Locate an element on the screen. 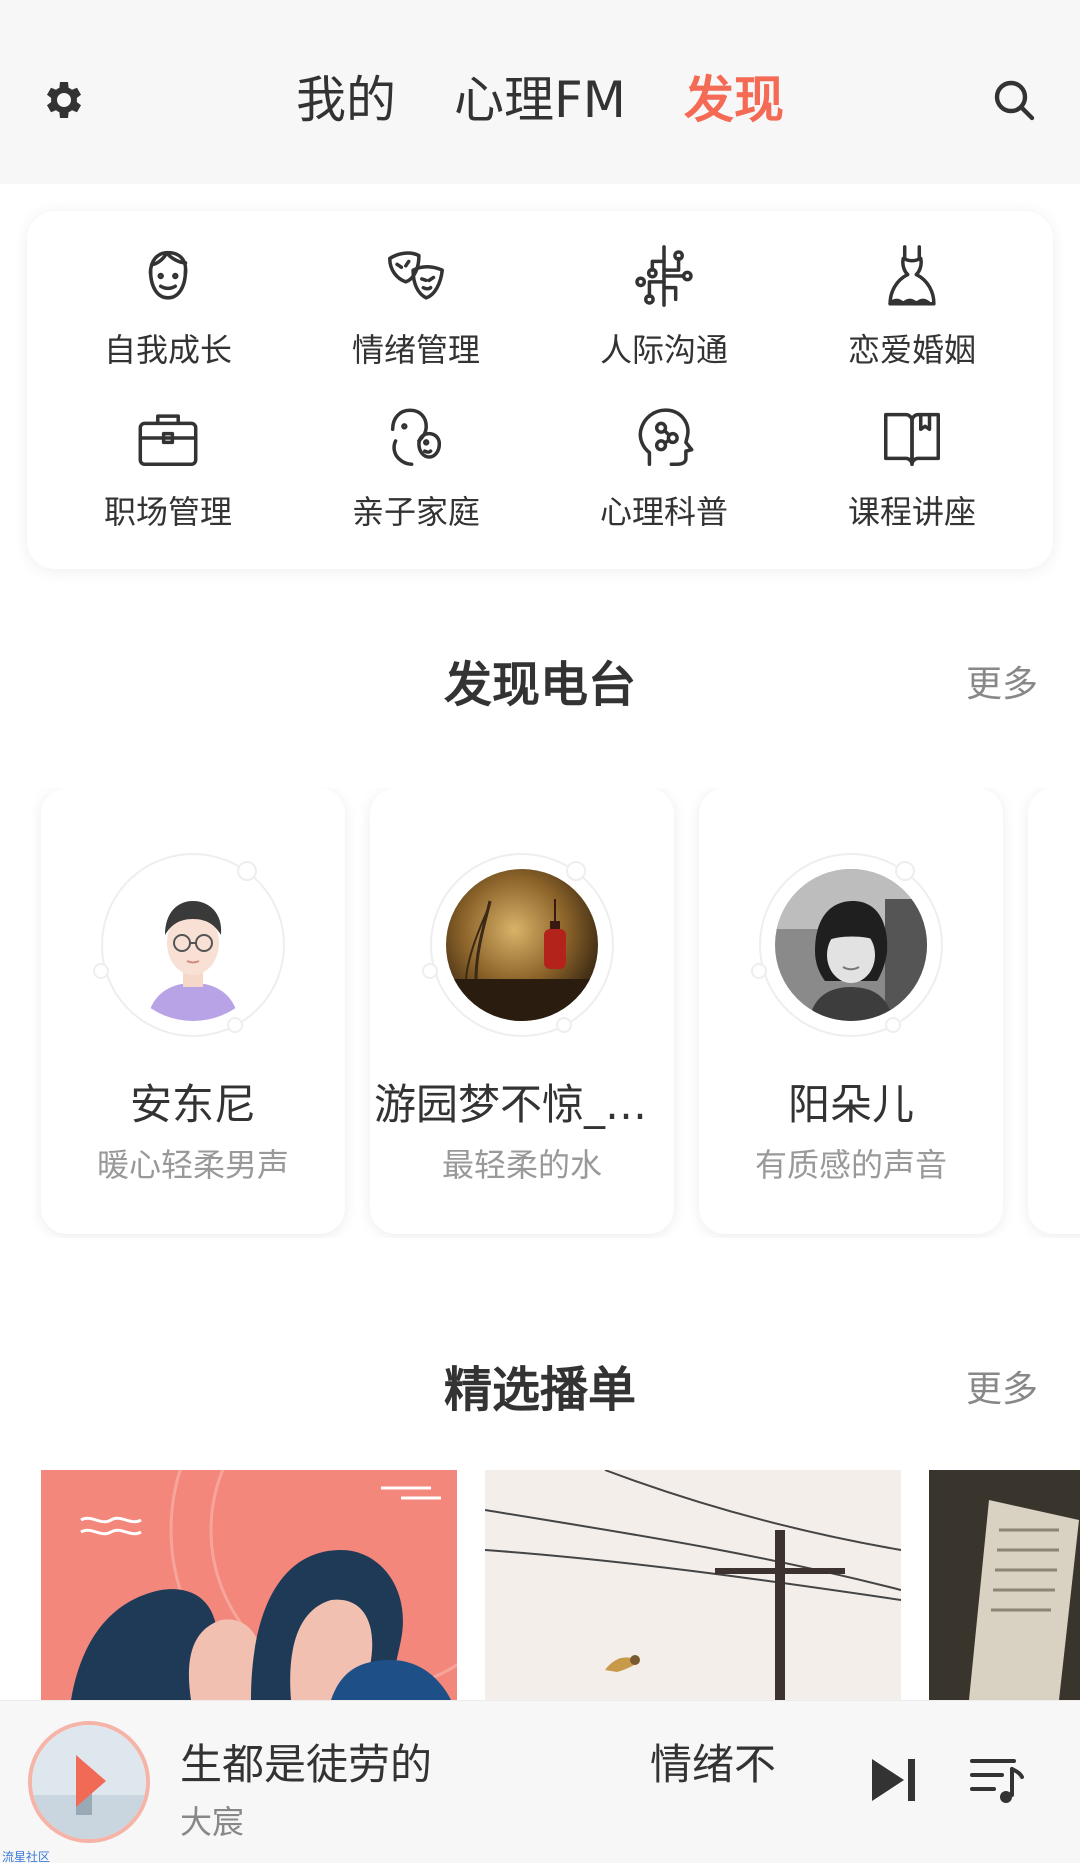  network-icon is located at coordinates (664, 276).